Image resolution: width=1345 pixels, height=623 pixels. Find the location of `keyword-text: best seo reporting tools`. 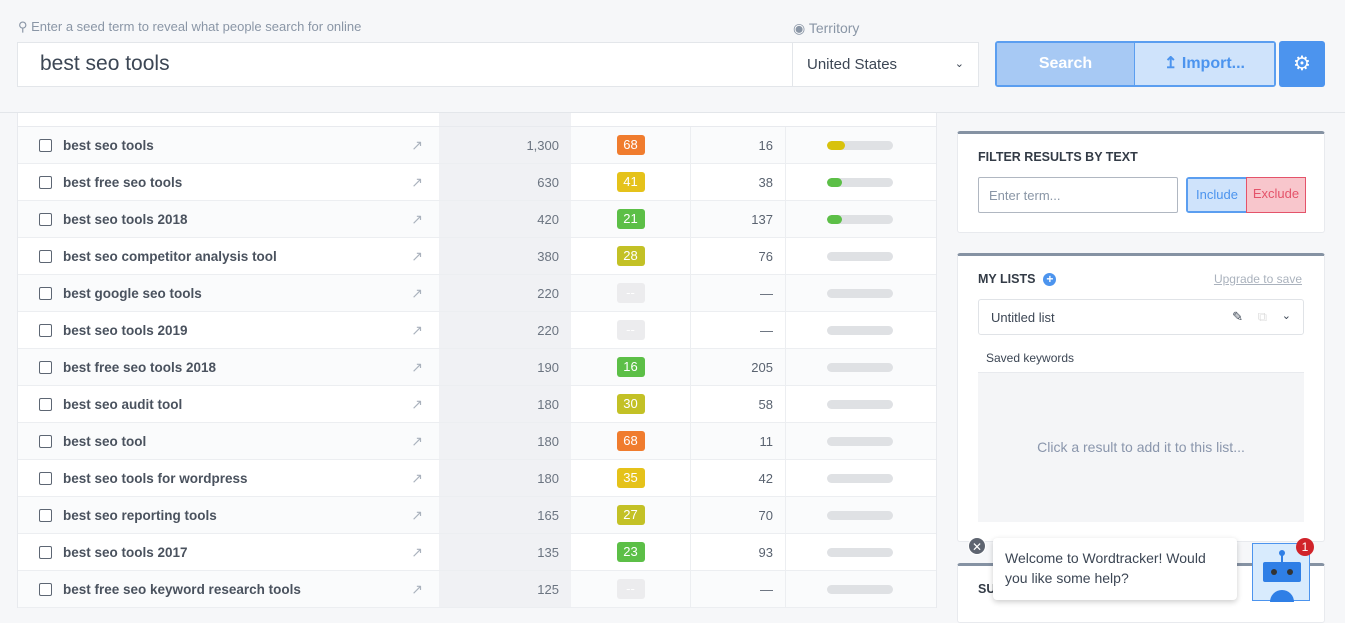

keyword-text: best seo reporting tools is located at coordinates (140, 515).